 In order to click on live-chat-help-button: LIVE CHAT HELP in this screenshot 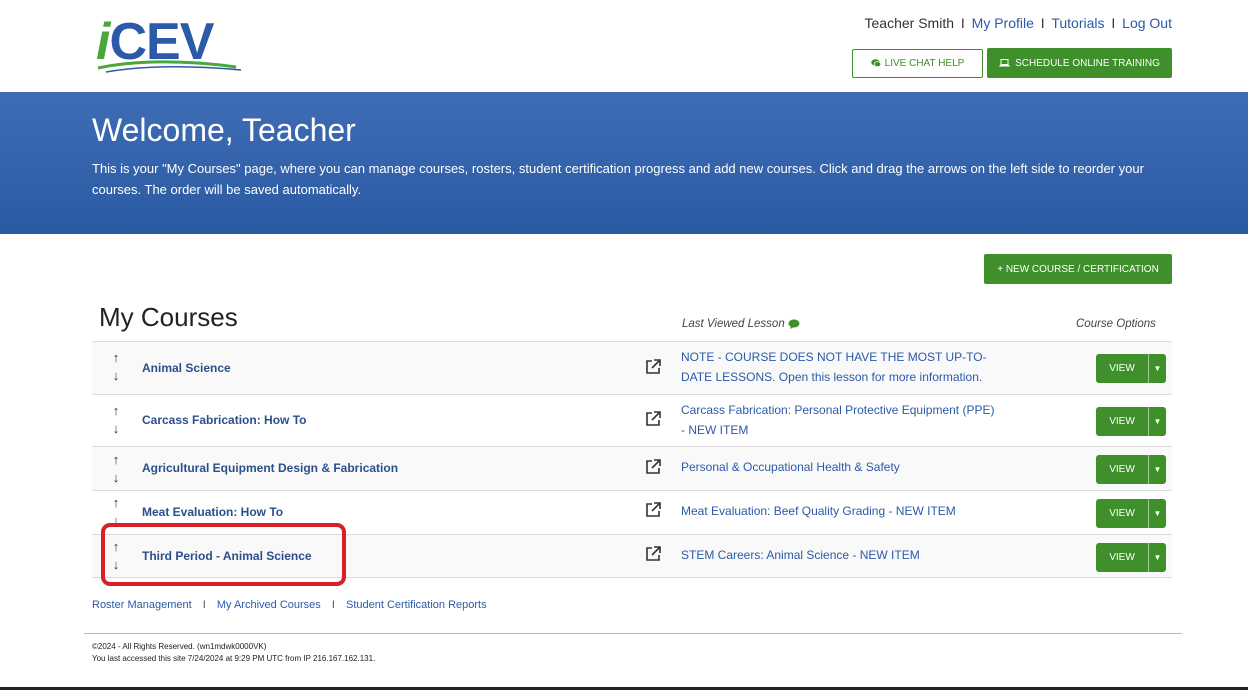, I will do `click(917, 63)`.